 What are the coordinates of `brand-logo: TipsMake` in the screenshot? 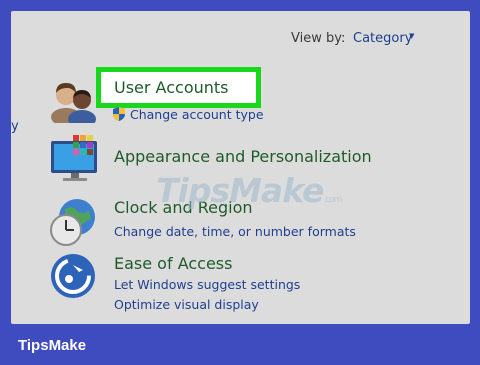 It's located at (52, 345).